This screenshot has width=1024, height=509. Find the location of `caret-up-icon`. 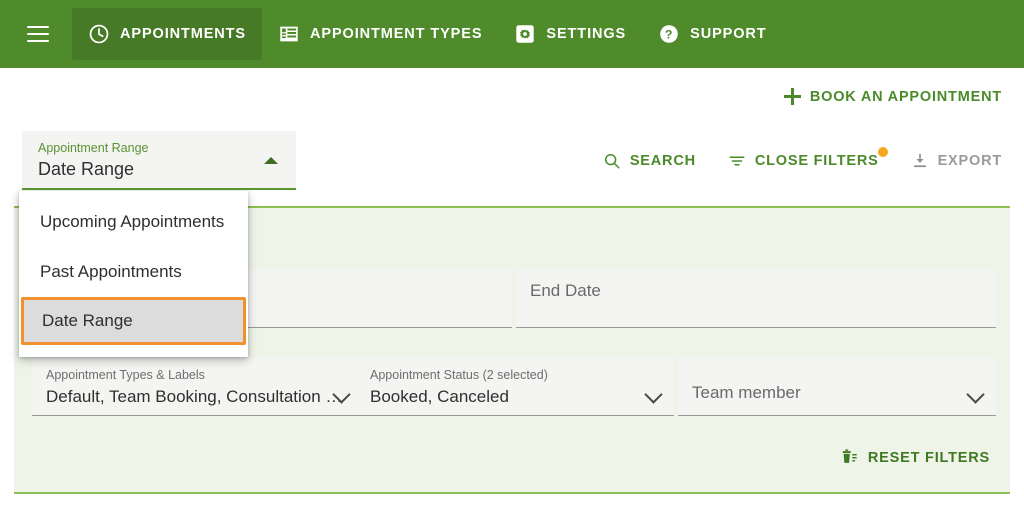

caret-up-icon is located at coordinates (271, 160).